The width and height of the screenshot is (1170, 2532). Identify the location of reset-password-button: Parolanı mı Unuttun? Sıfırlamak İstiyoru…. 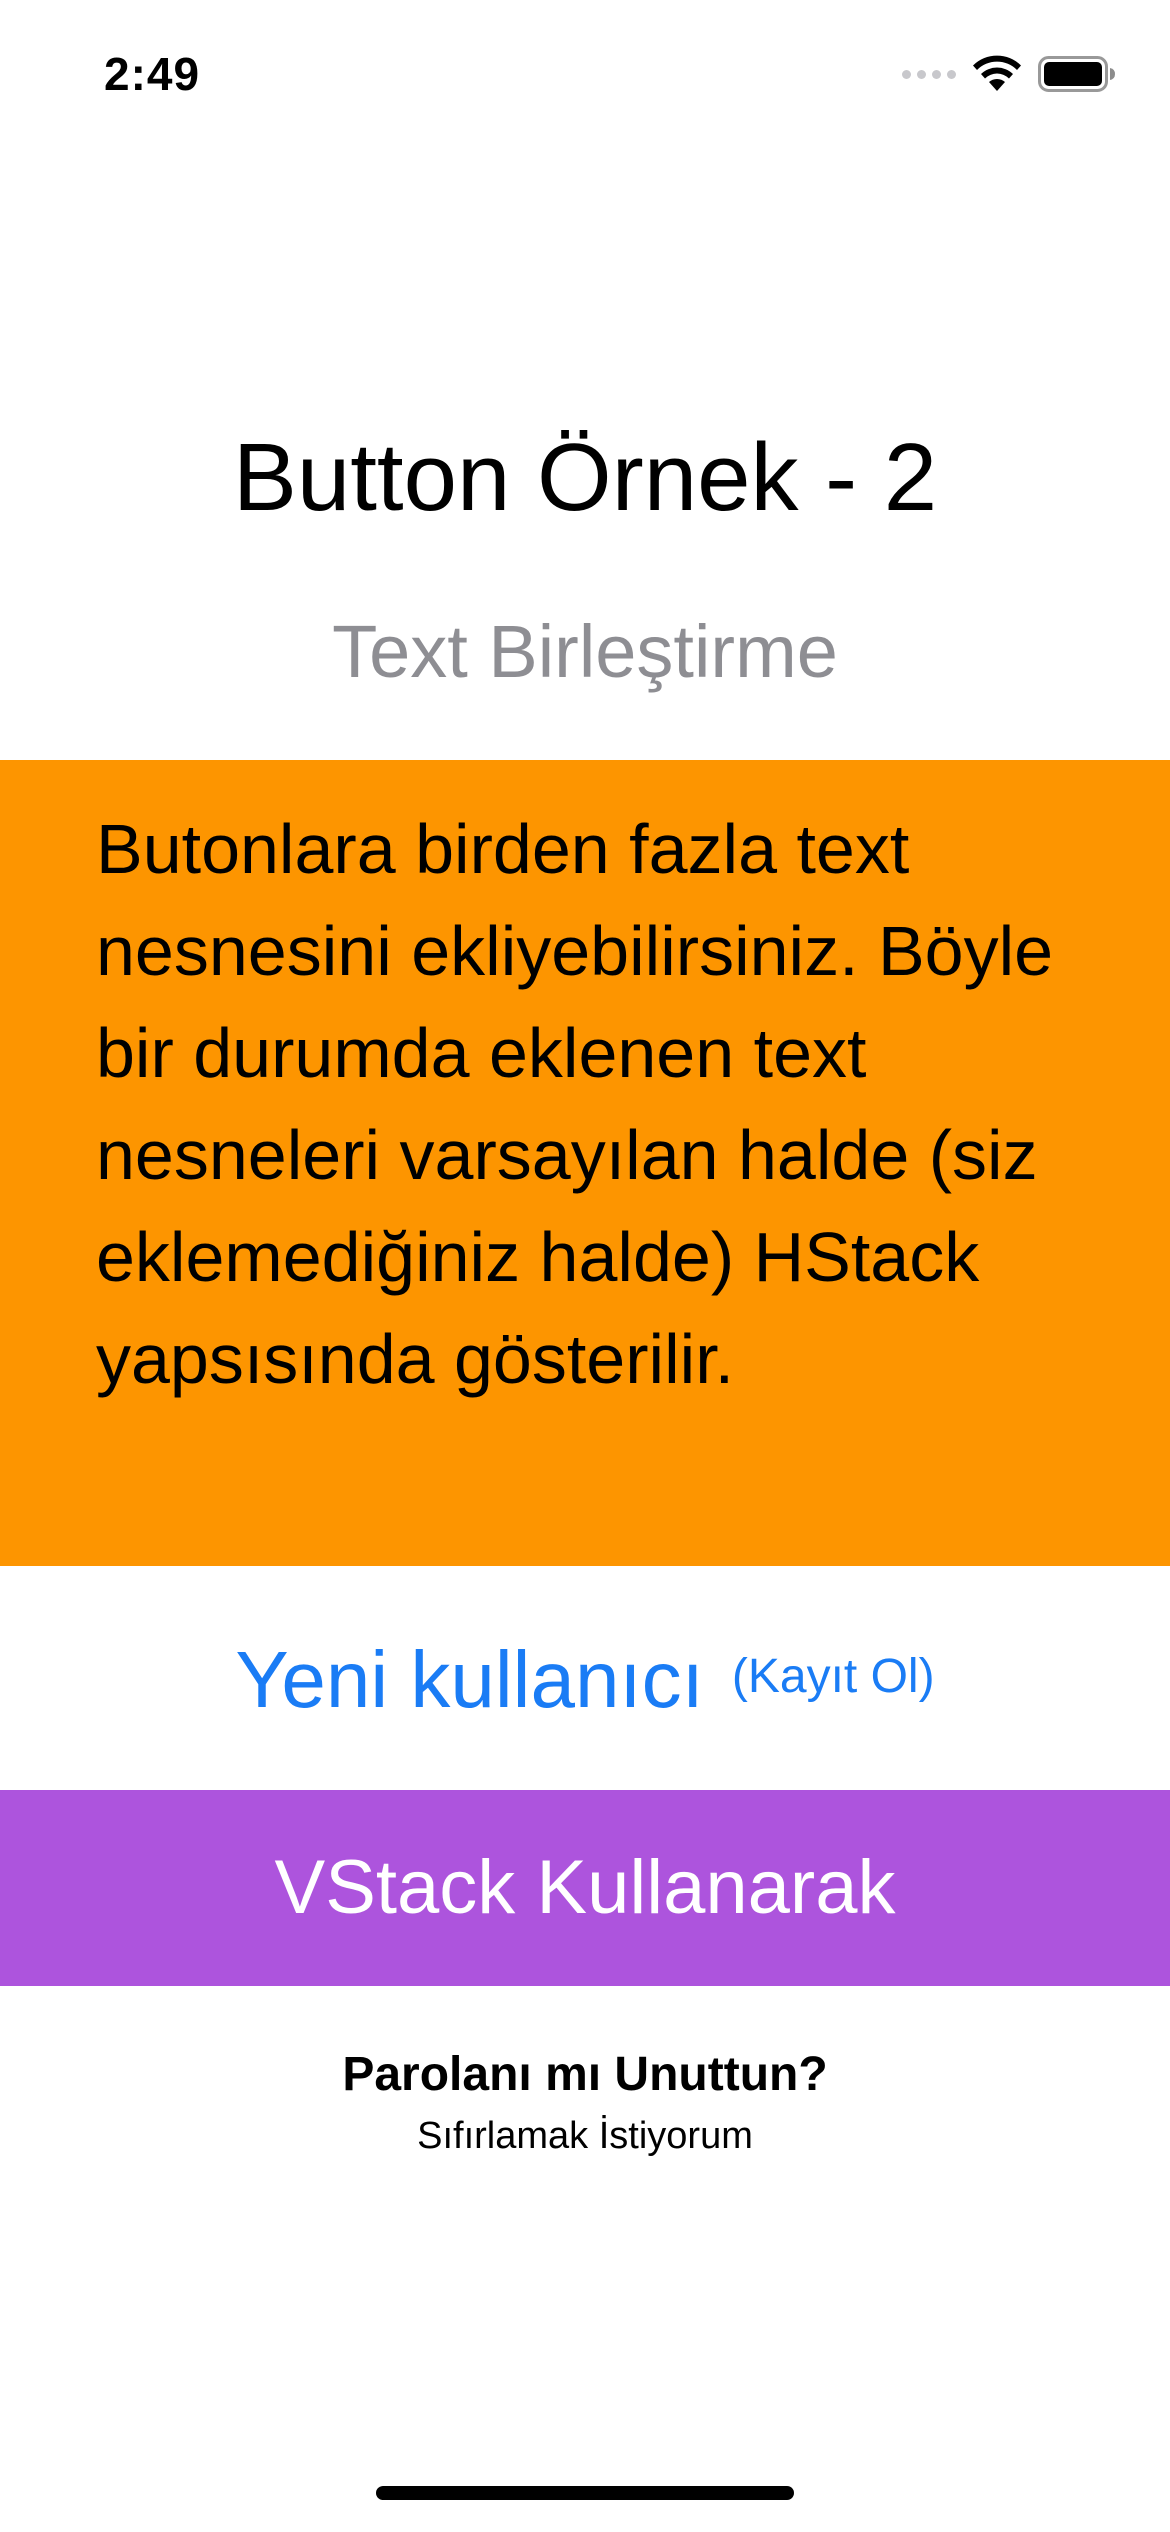
(585, 2101).